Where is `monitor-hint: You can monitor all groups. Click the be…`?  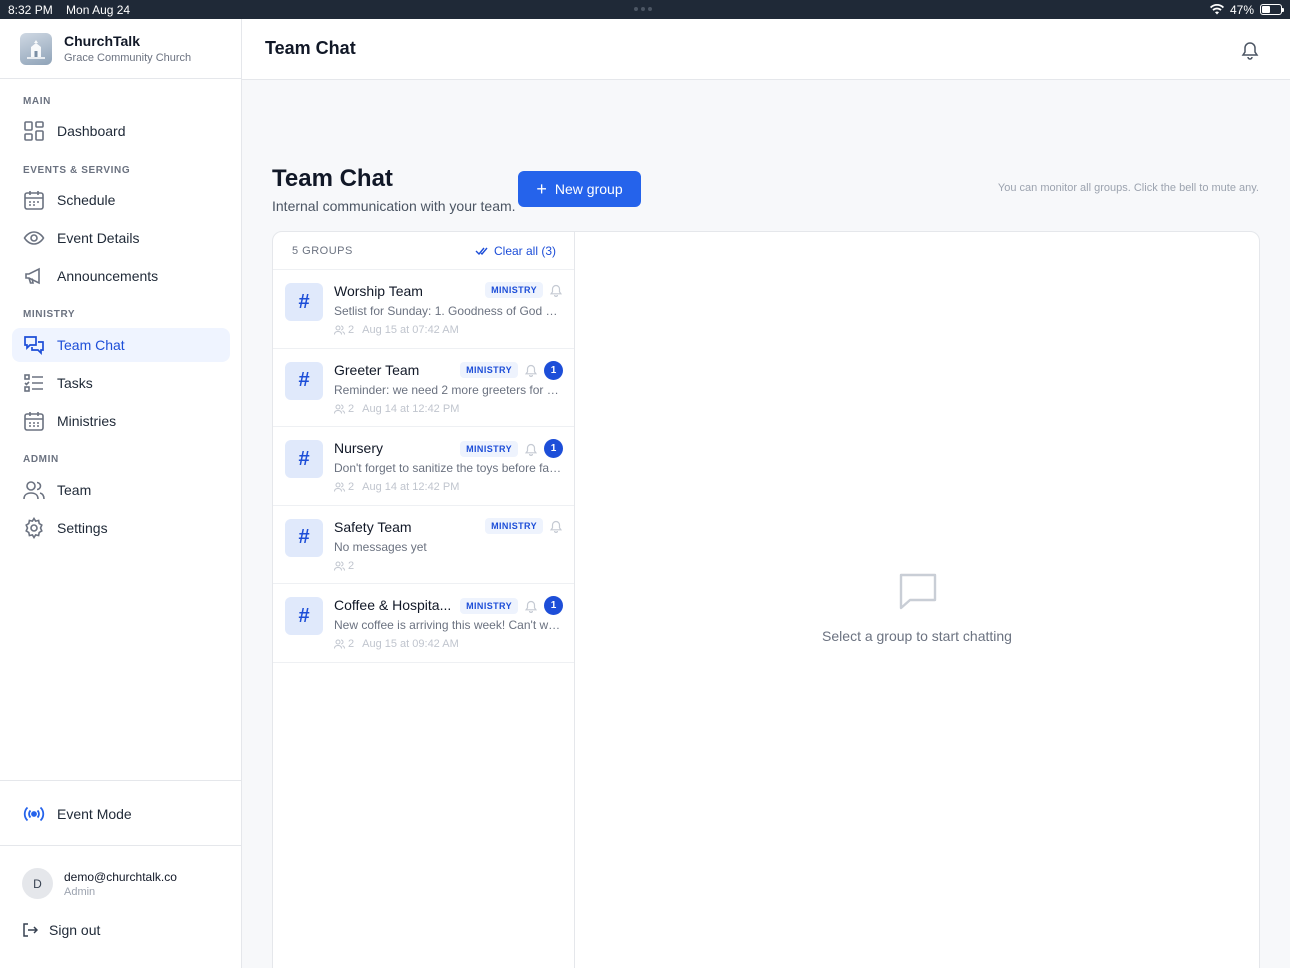
monitor-hint: You can monitor all groups. Click the be… is located at coordinates (1128, 188).